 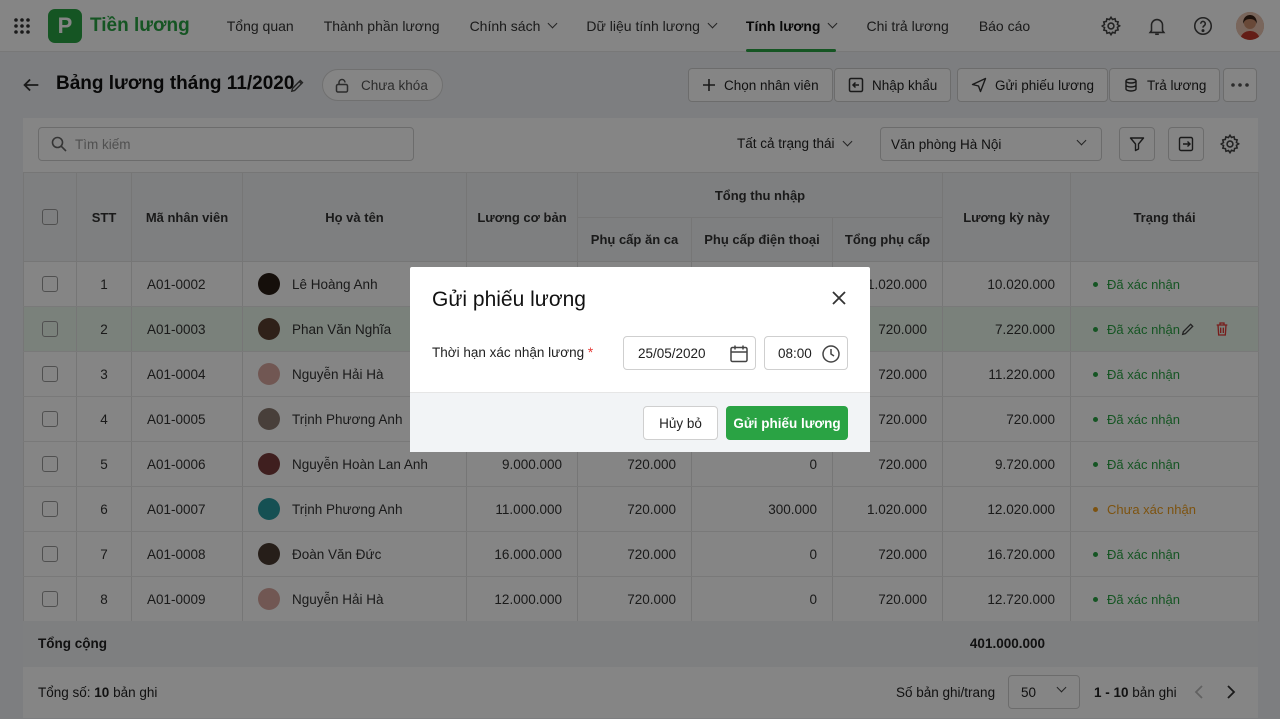 I want to click on deadline-date-input: 25/05/2020, so click(x=689, y=353).